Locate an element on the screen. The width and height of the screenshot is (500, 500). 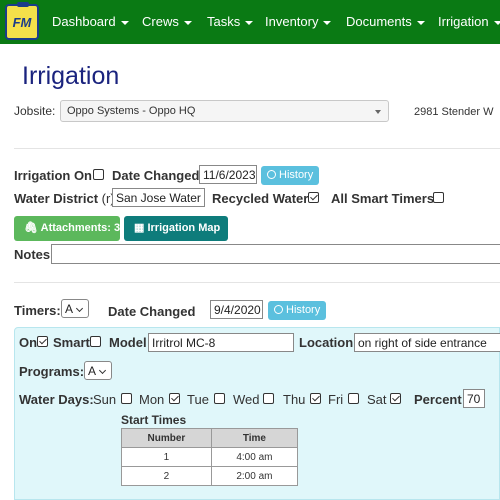
all-smart-timers-checkbox is located at coordinates (438, 197).